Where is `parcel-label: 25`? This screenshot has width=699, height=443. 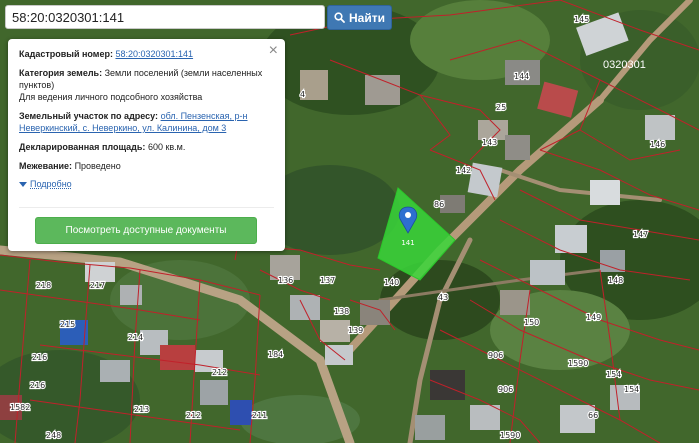 parcel-label: 25 is located at coordinates (501, 107).